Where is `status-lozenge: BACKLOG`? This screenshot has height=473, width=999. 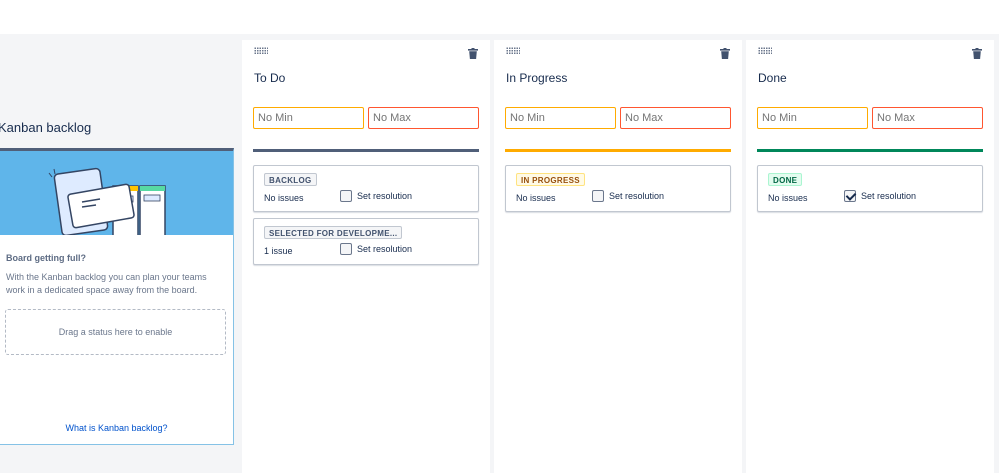 status-lozenge: BACKLOG is located at coordinates (290, 179).